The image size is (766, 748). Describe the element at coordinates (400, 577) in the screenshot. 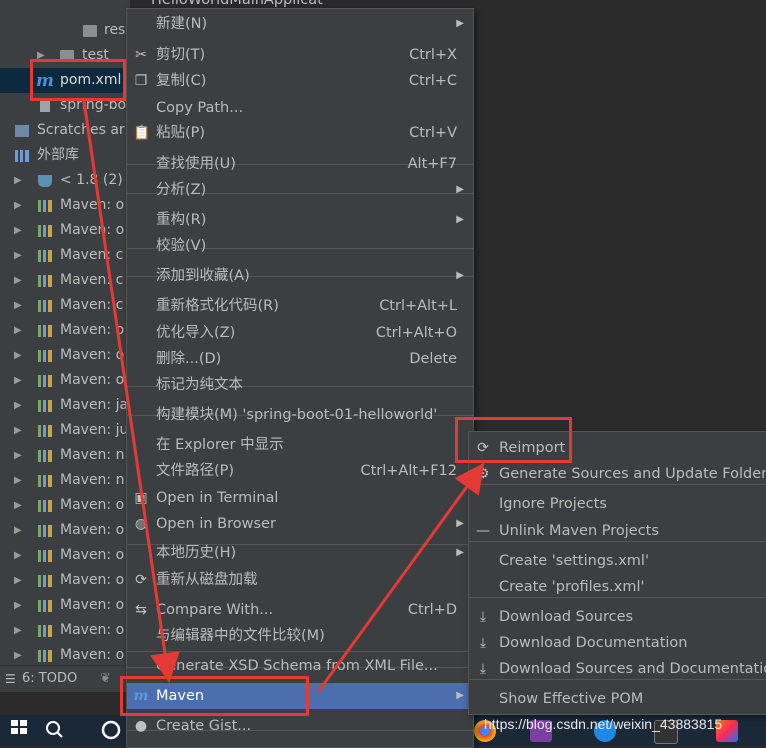

I see `arrow-maven-to-reimport` at that location.